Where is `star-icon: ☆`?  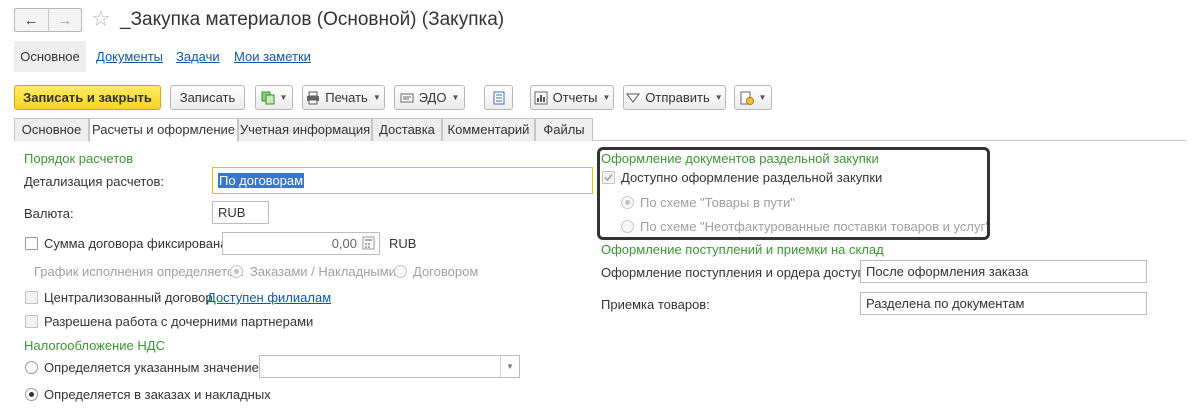 star-icon: ☆ is located at coordinates (101, 19).